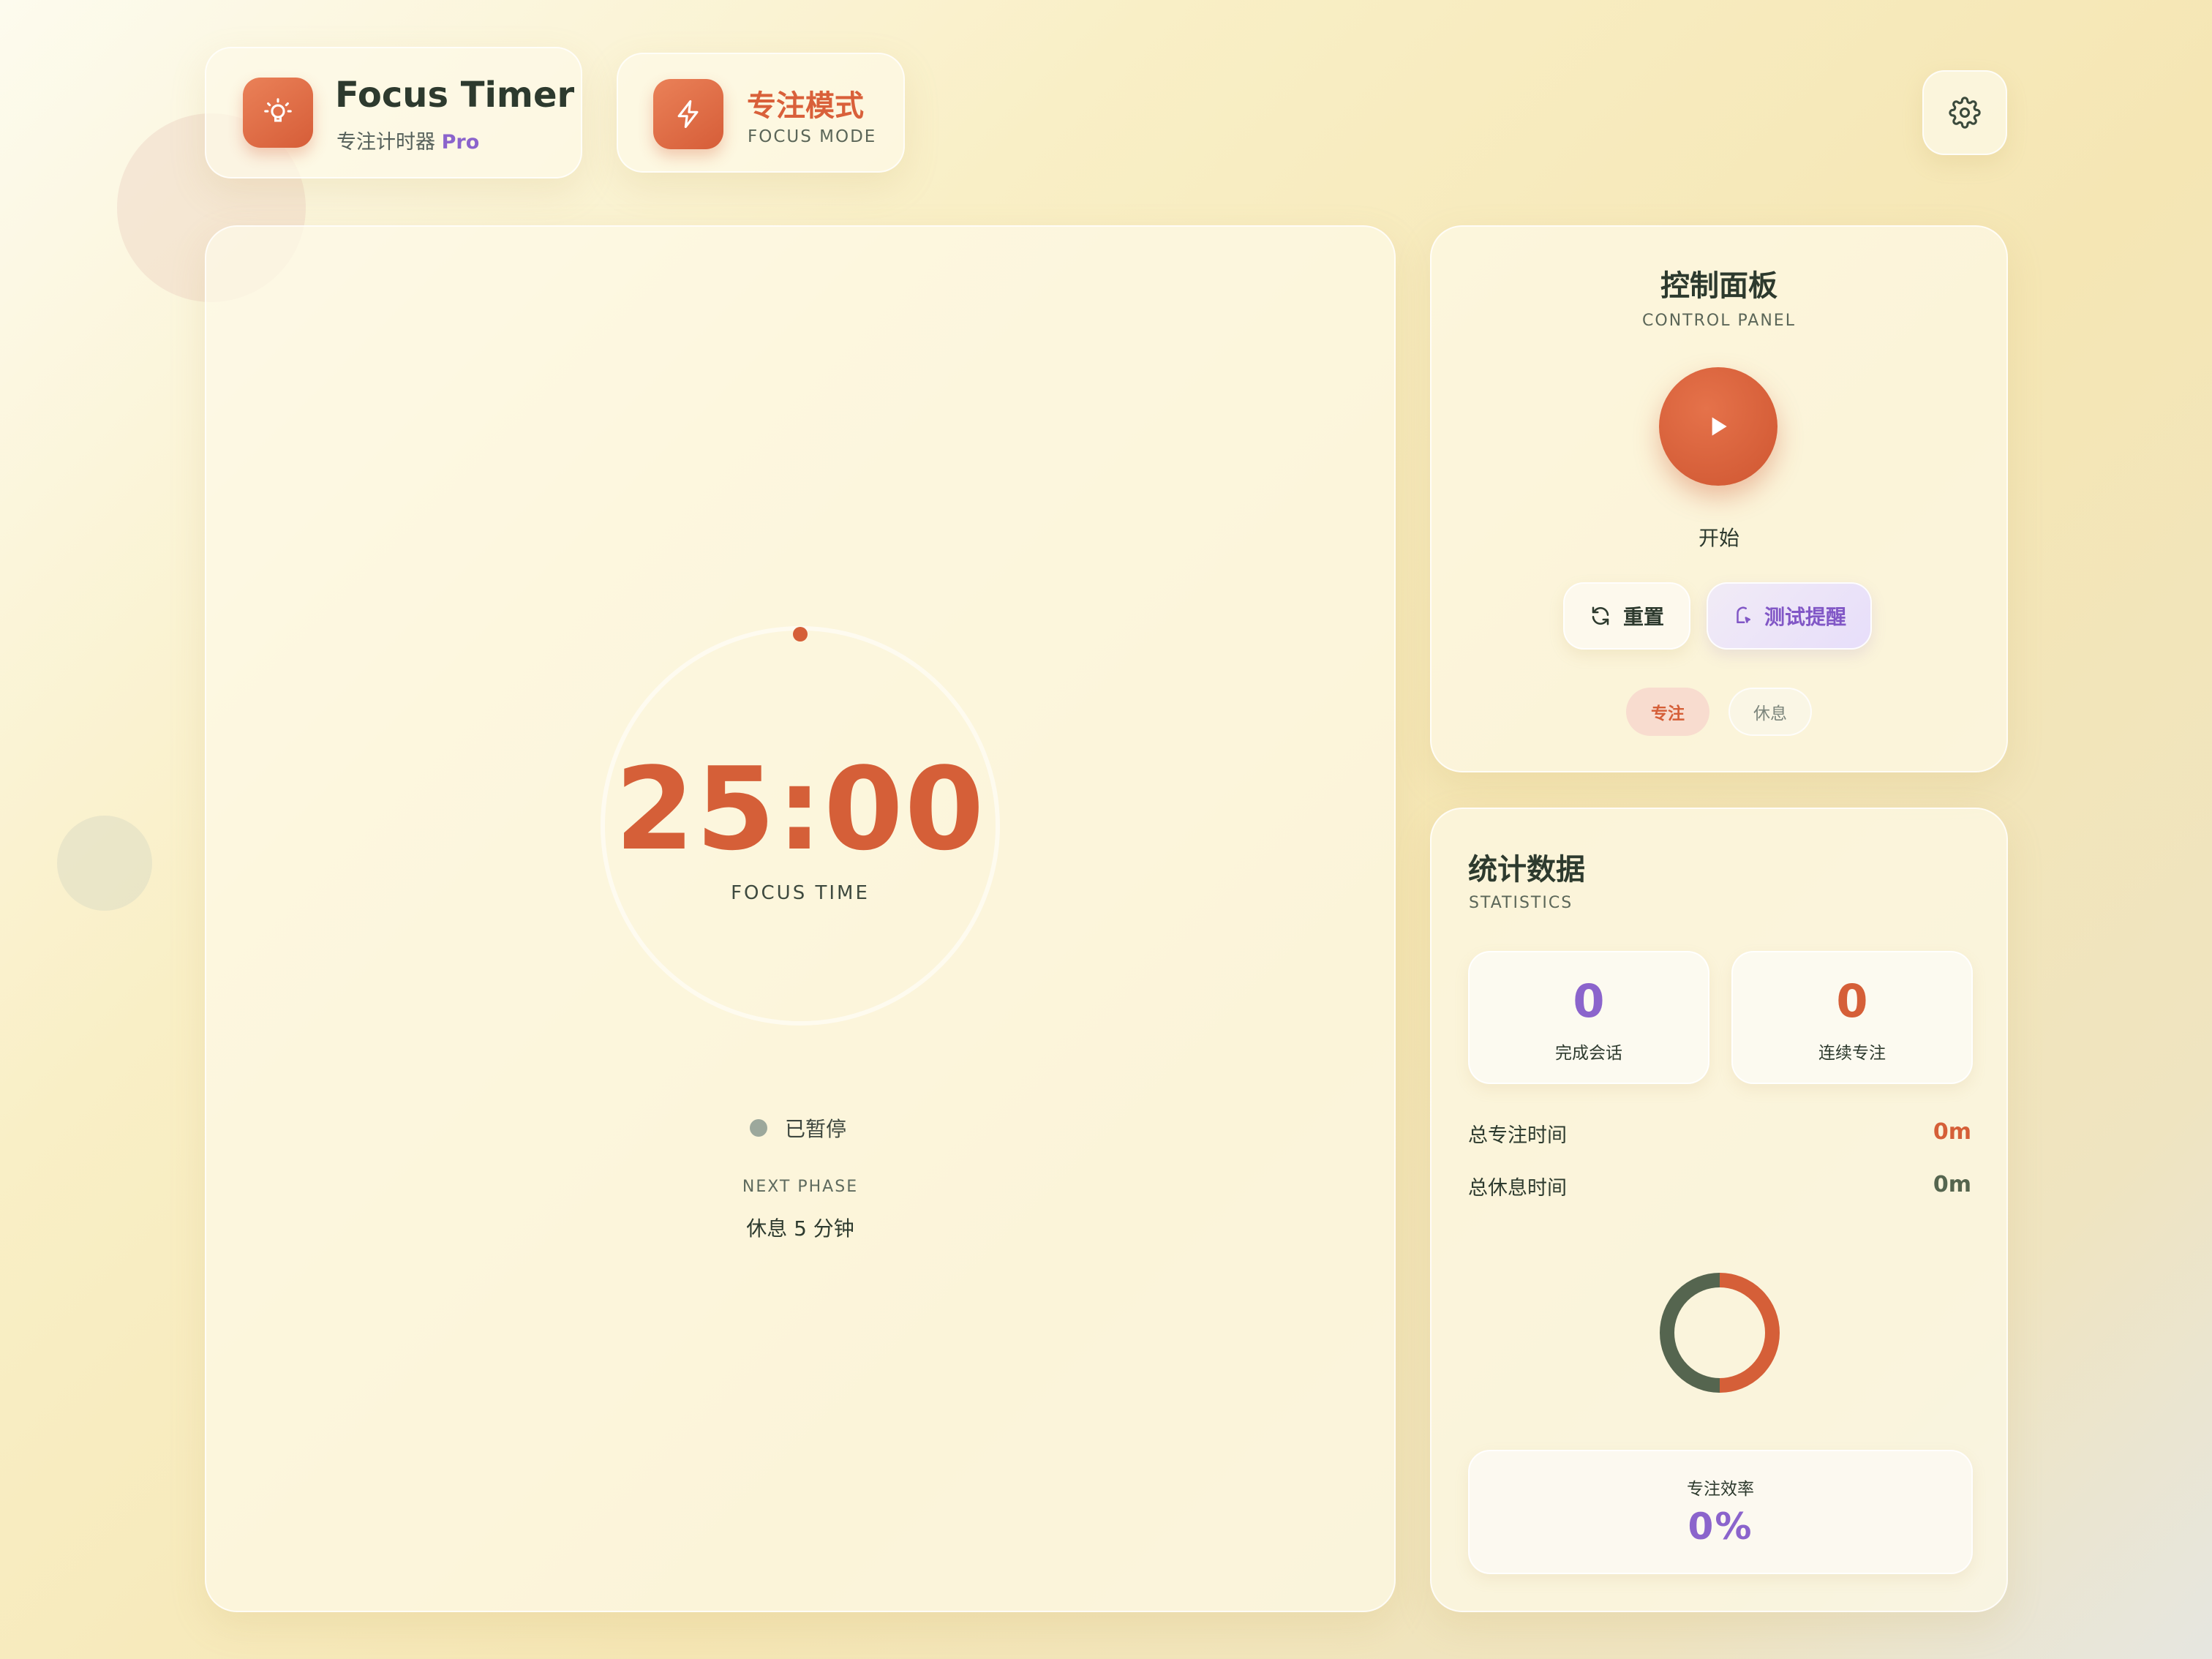  I want to click on progress-indicator-dot, so click(801, 634).